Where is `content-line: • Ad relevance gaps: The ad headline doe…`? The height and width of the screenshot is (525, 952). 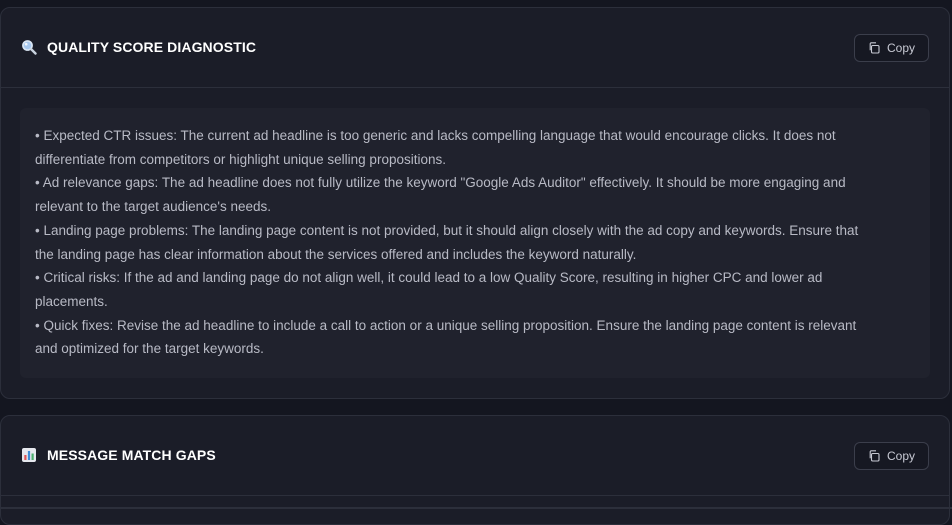
content-line: • Ad relevance gaps: The ad headline doe… is located at coordinates (440, 183).